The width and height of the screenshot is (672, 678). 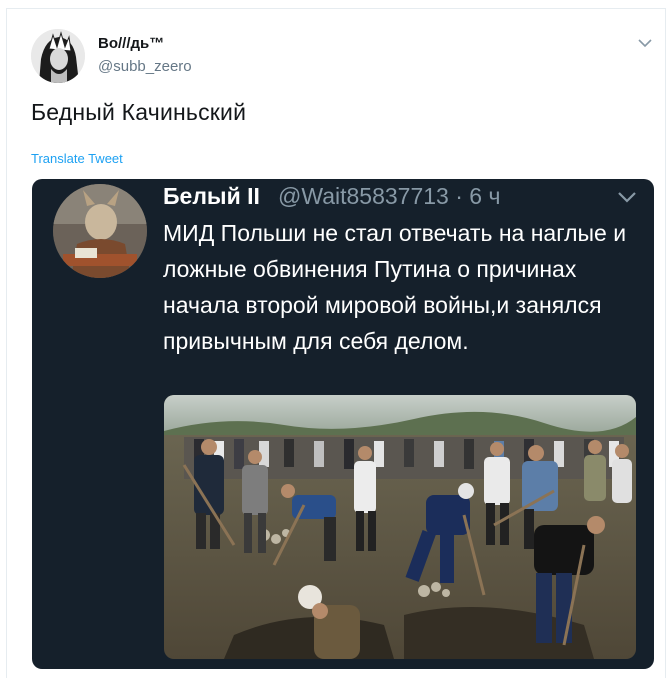 What do you see at coordinates (100, 231) in the screenshot?
I see `quoted-avatar` at bounding box center [100, 231].